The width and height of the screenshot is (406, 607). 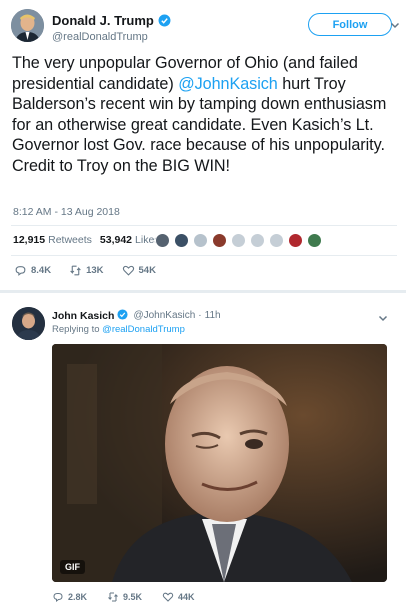 I want to click on like-button: 44K, so click(x=178, y=597).